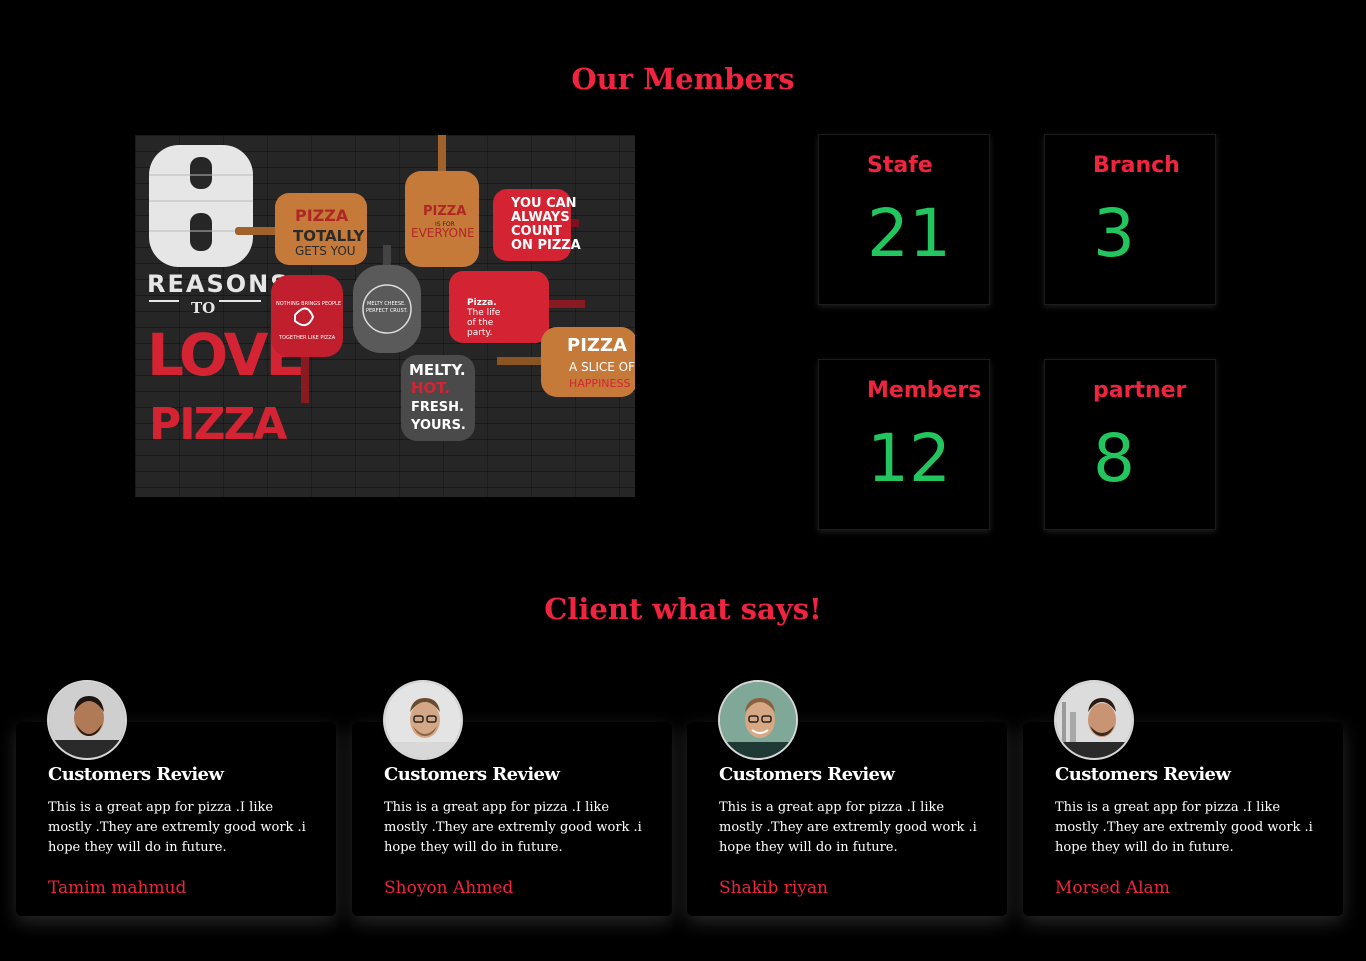 This screenshot has width=1366, height=961. What do you see at coordinates (602, 367) in the screenshot?
I see `poster-paddle-text: A SLICE OF` at bounding box center [602, 367].